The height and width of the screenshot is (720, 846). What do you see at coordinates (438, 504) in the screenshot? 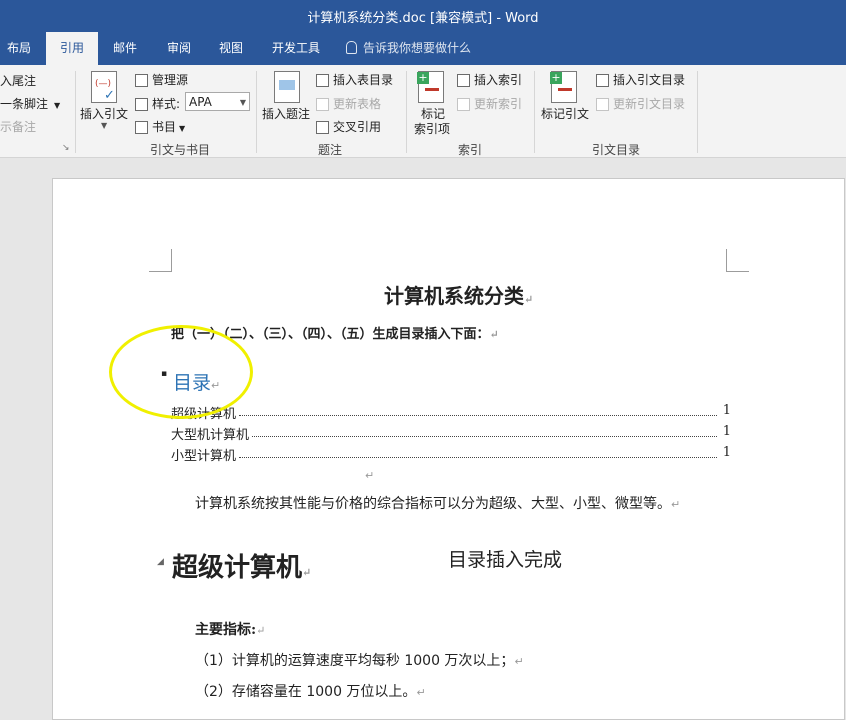
I see `intro-paragraph: 计算机系统按其性能与价格的综合指标可以分为超级、大型、小型、微型等。↵` at bounding box center [438, 504].